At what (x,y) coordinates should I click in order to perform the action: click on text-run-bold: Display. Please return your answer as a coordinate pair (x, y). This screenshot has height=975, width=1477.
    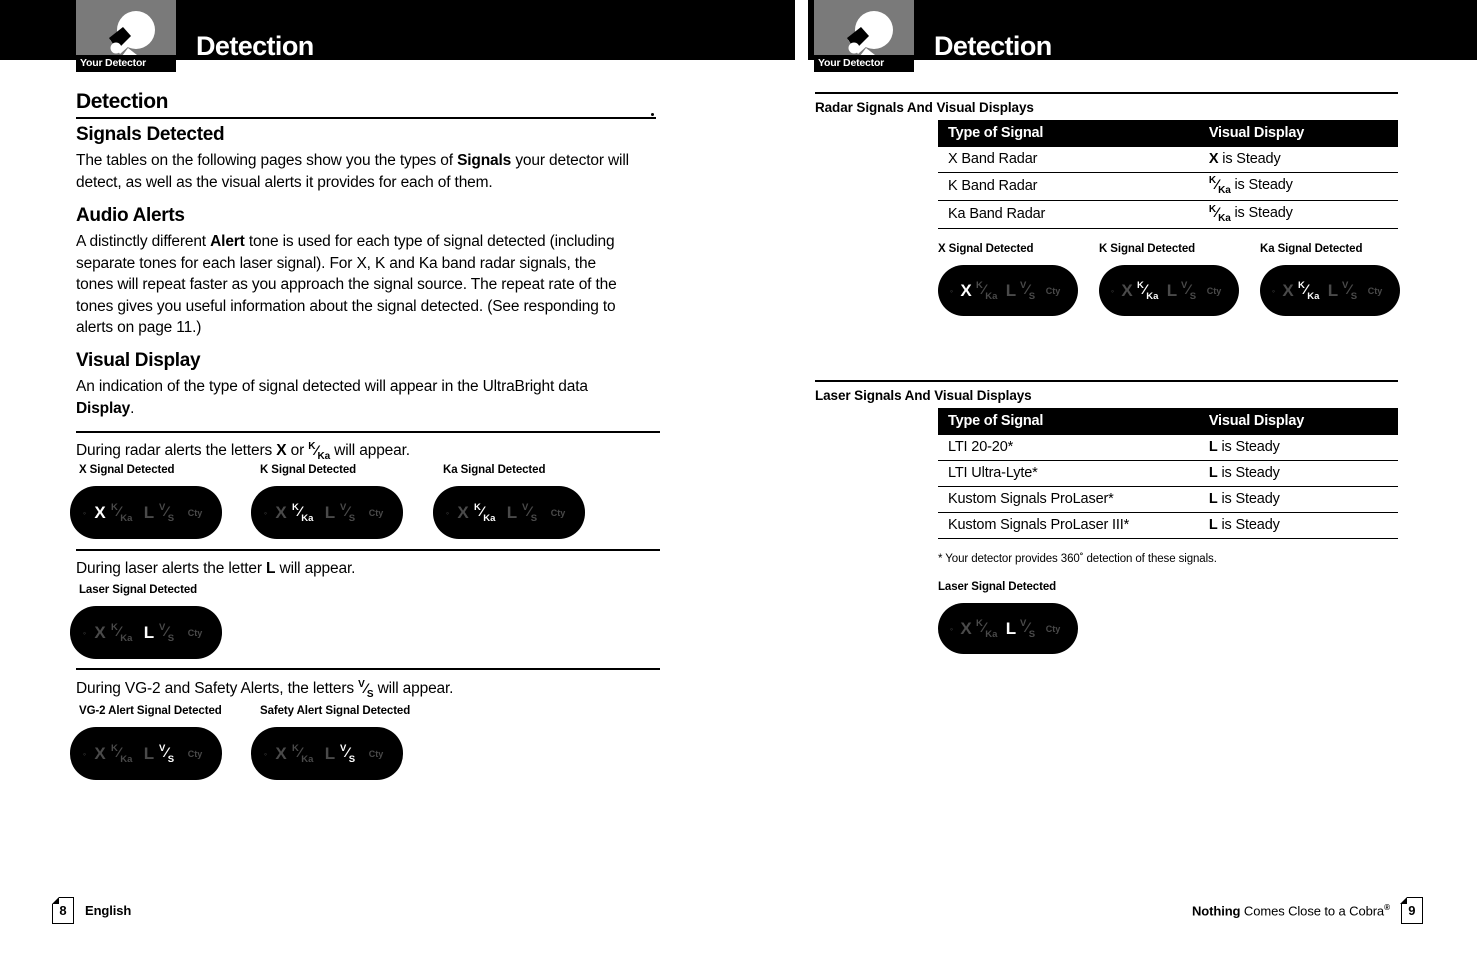
    Looking at the image, I should click on (103, 408).